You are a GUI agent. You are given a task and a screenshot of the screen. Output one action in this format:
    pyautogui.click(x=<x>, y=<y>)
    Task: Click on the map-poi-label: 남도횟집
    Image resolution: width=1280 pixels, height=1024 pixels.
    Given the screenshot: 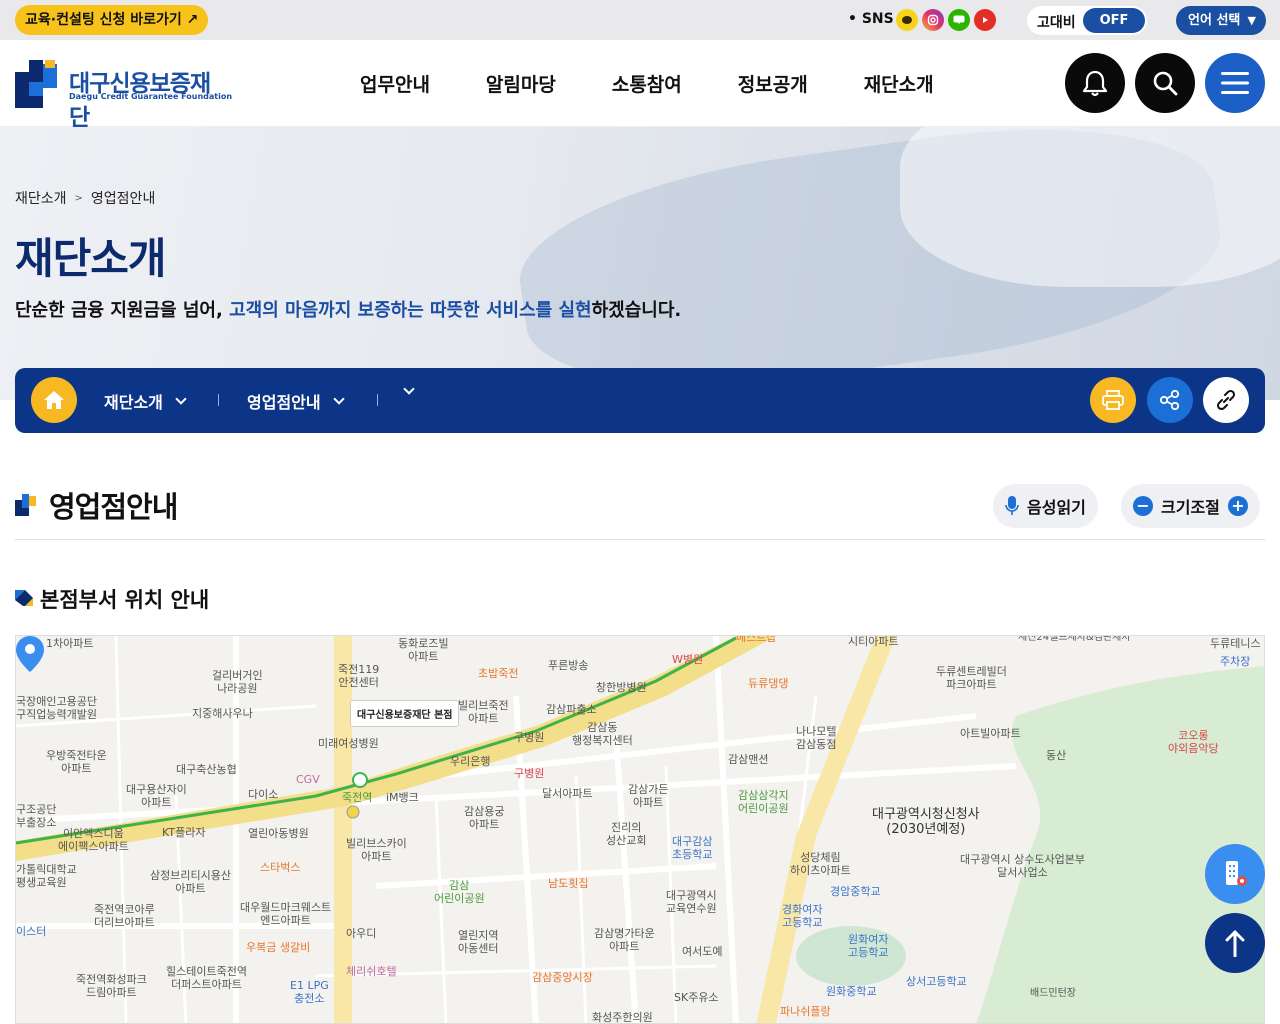 What is the action you would take?
    pyautogui.click(x=568, y=883)
    